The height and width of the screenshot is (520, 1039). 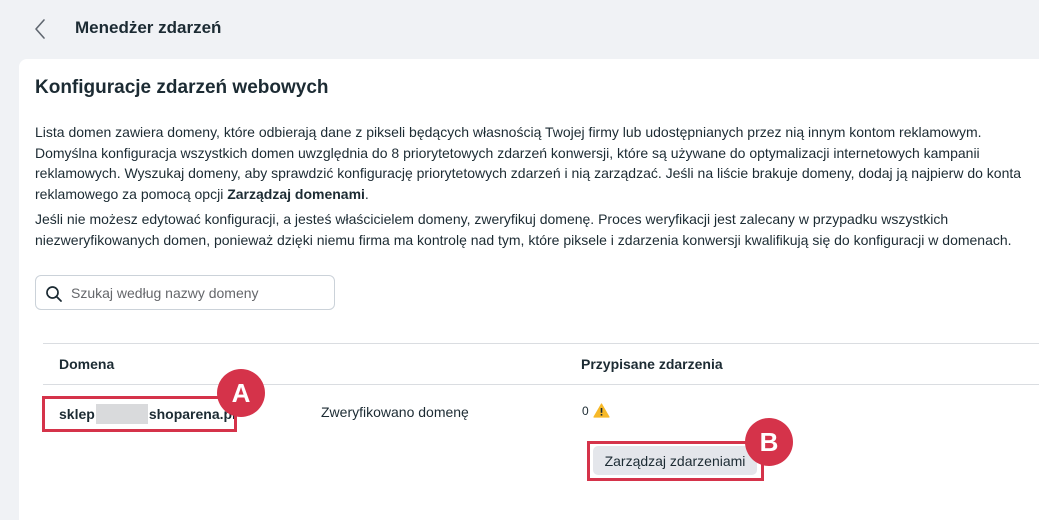 I want to click on domain-prefix: sklep, so click(x=77, y=414).